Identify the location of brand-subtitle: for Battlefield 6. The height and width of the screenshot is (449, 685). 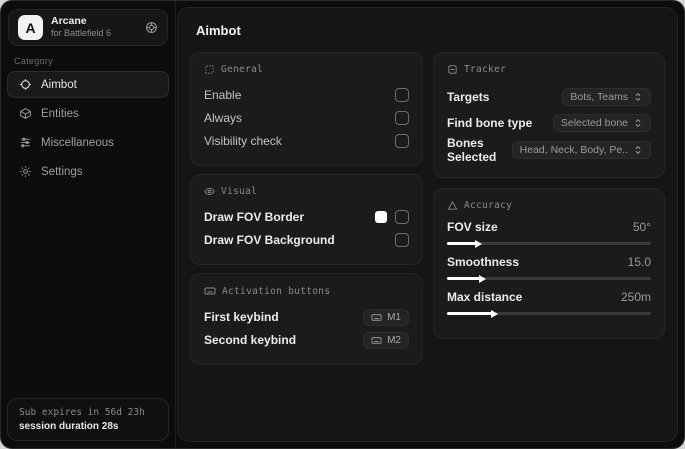
(81, 33).